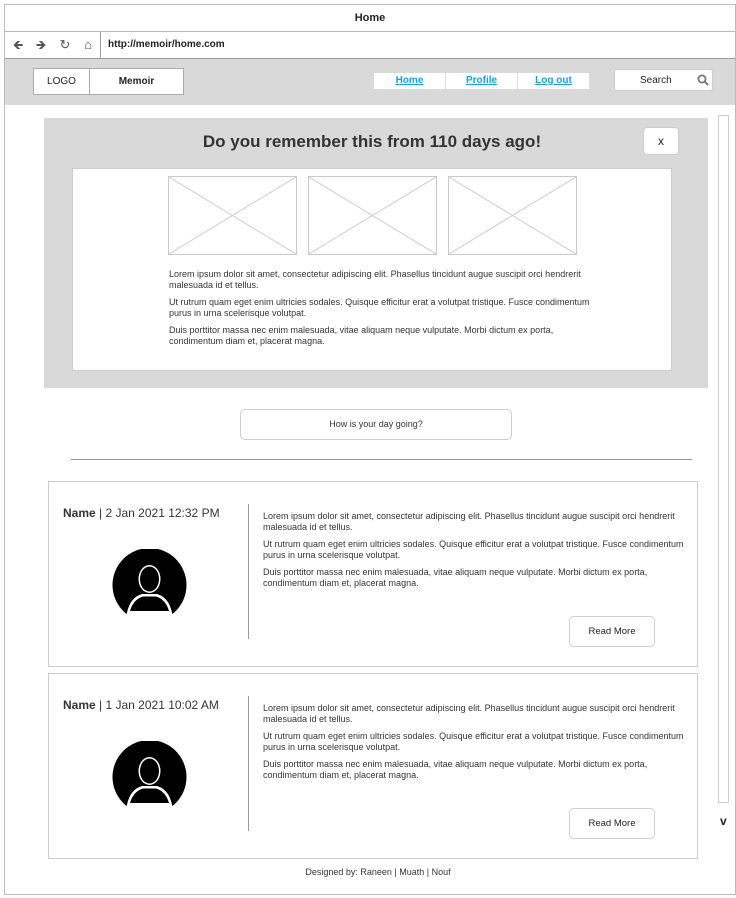 This screenshot has width=736, height=898. I want to click on address-bar: 🡸 🡺 ↻ ⌂ http://memoir/home.com, so click(370, 45).